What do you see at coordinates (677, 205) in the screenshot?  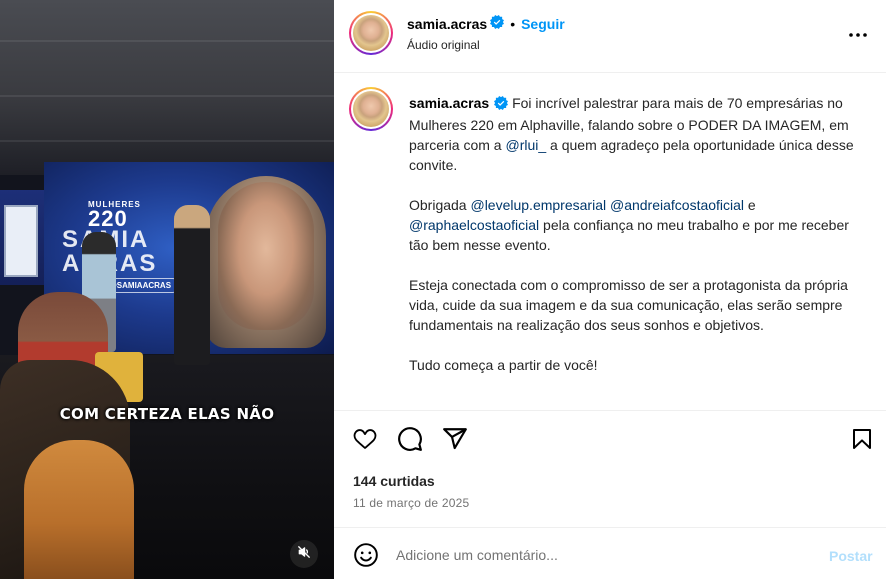 I see `mention-link: @andreiafcostaoficial` at bounding box center [677, 205].